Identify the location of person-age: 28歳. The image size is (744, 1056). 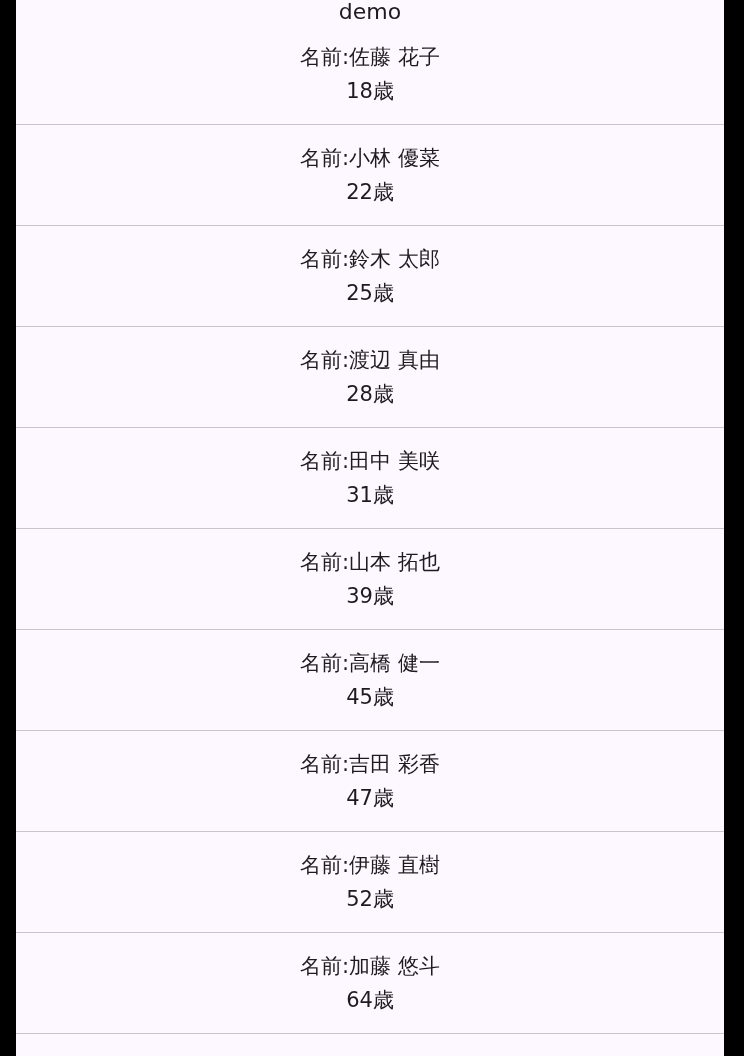
(370, 394).